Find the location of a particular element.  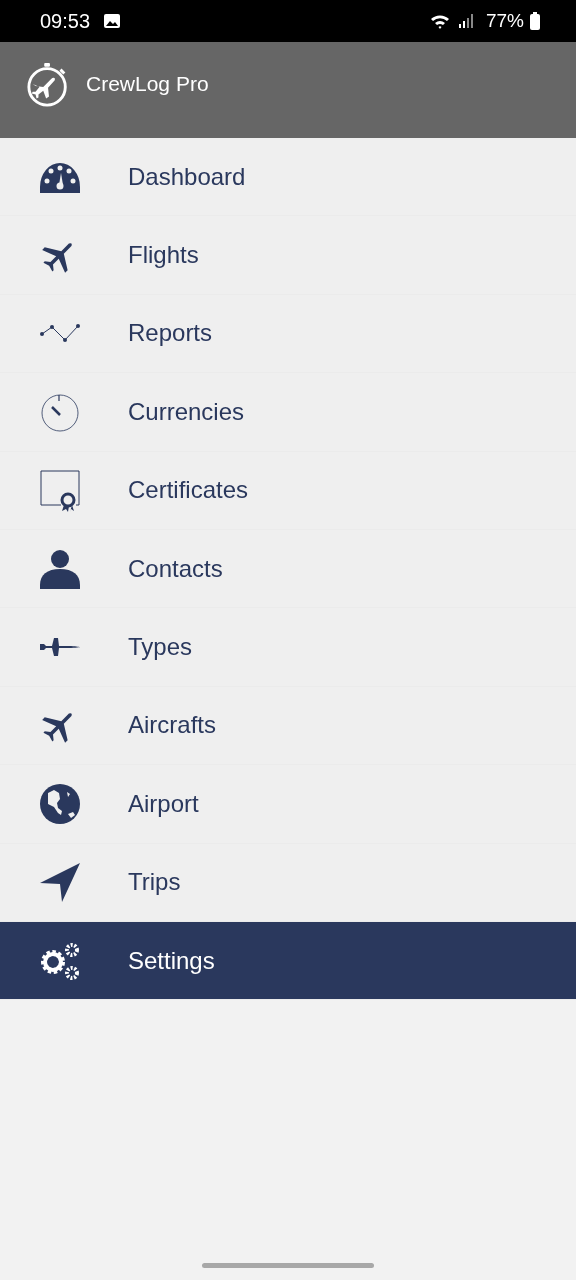

globe-icon is located at coordinates (60, 803).